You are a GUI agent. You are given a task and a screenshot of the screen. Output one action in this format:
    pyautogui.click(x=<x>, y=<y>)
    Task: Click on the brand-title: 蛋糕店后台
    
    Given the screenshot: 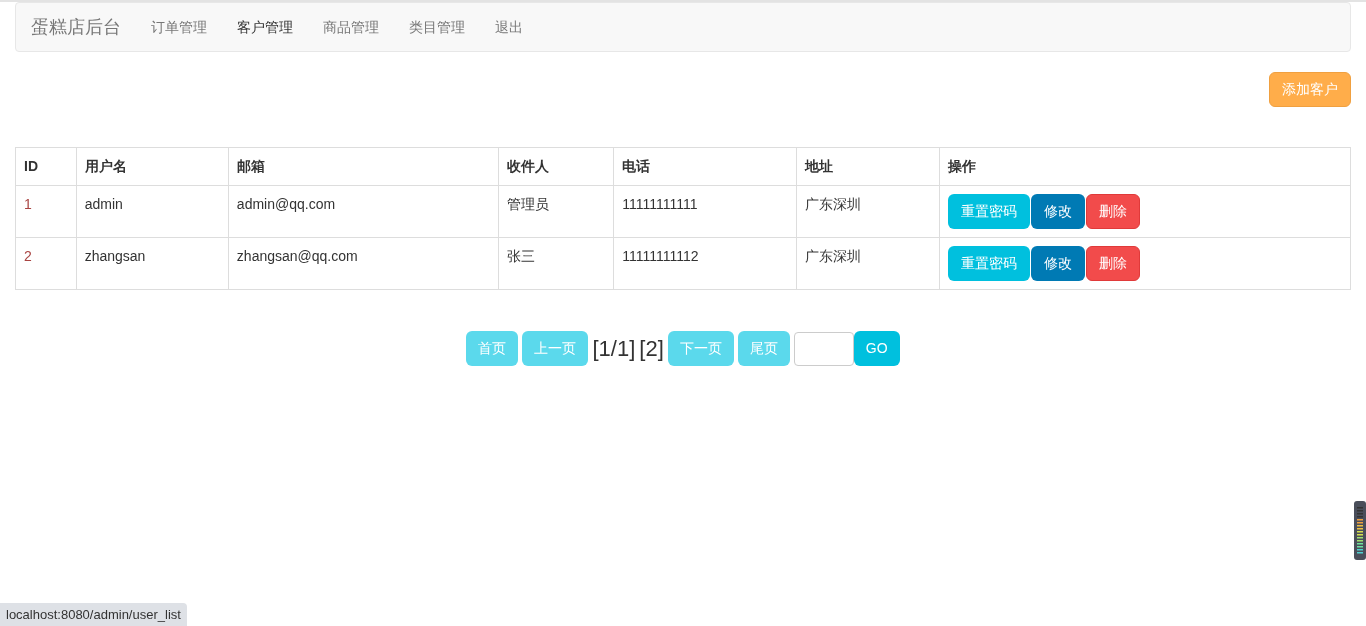 What is the action you would take?
    pyautogui.click(x=76, y=27)
    